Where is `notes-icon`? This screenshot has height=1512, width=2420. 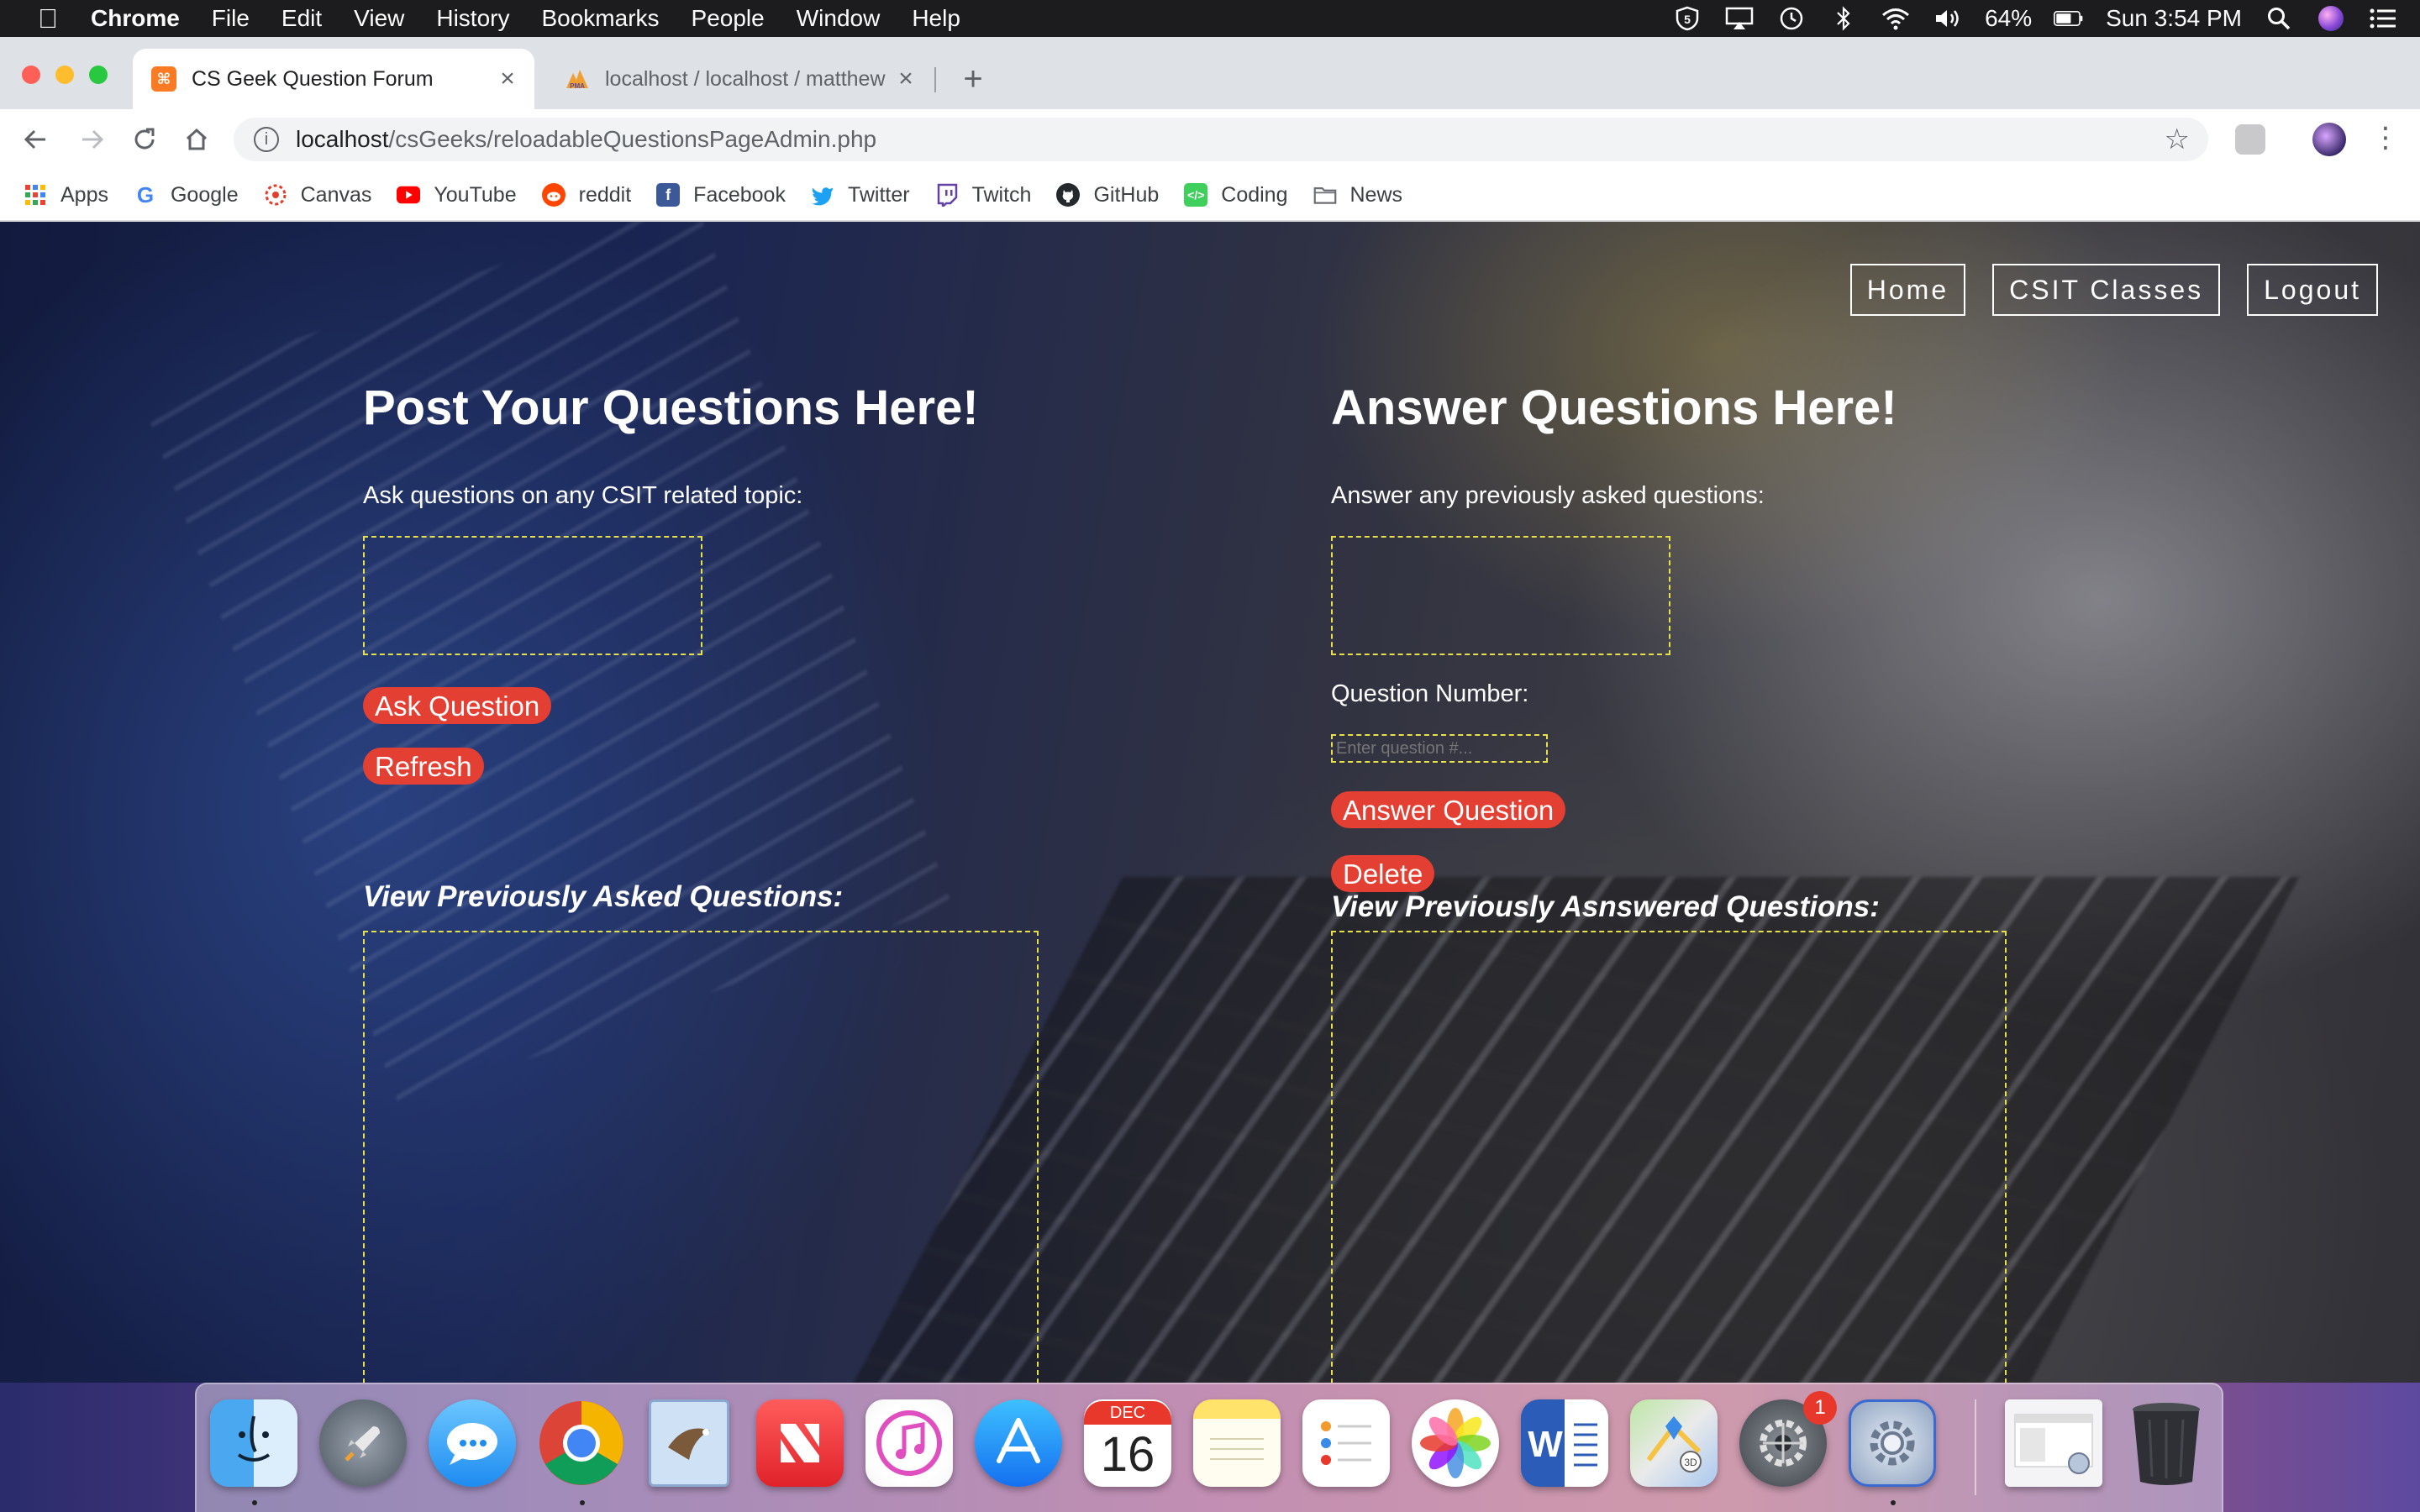
notes-icon is located at coordinates (1237, 1443).